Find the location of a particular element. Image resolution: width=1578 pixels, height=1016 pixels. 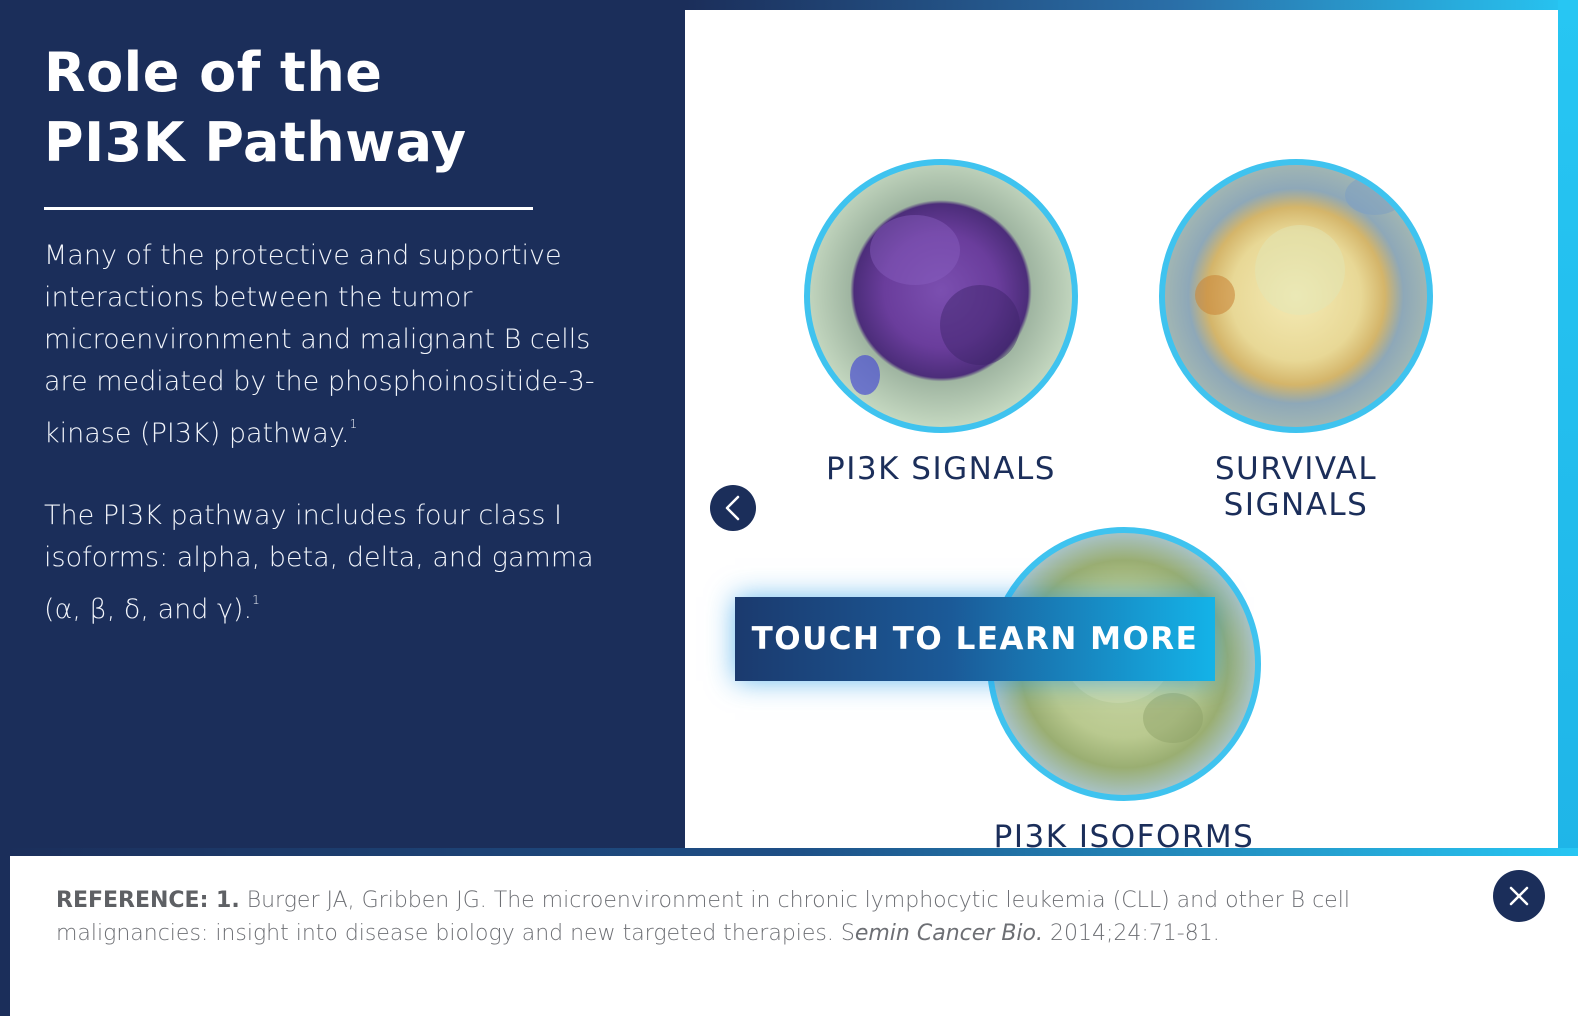

reference-accent-bar is located at coordinates (789, 852).